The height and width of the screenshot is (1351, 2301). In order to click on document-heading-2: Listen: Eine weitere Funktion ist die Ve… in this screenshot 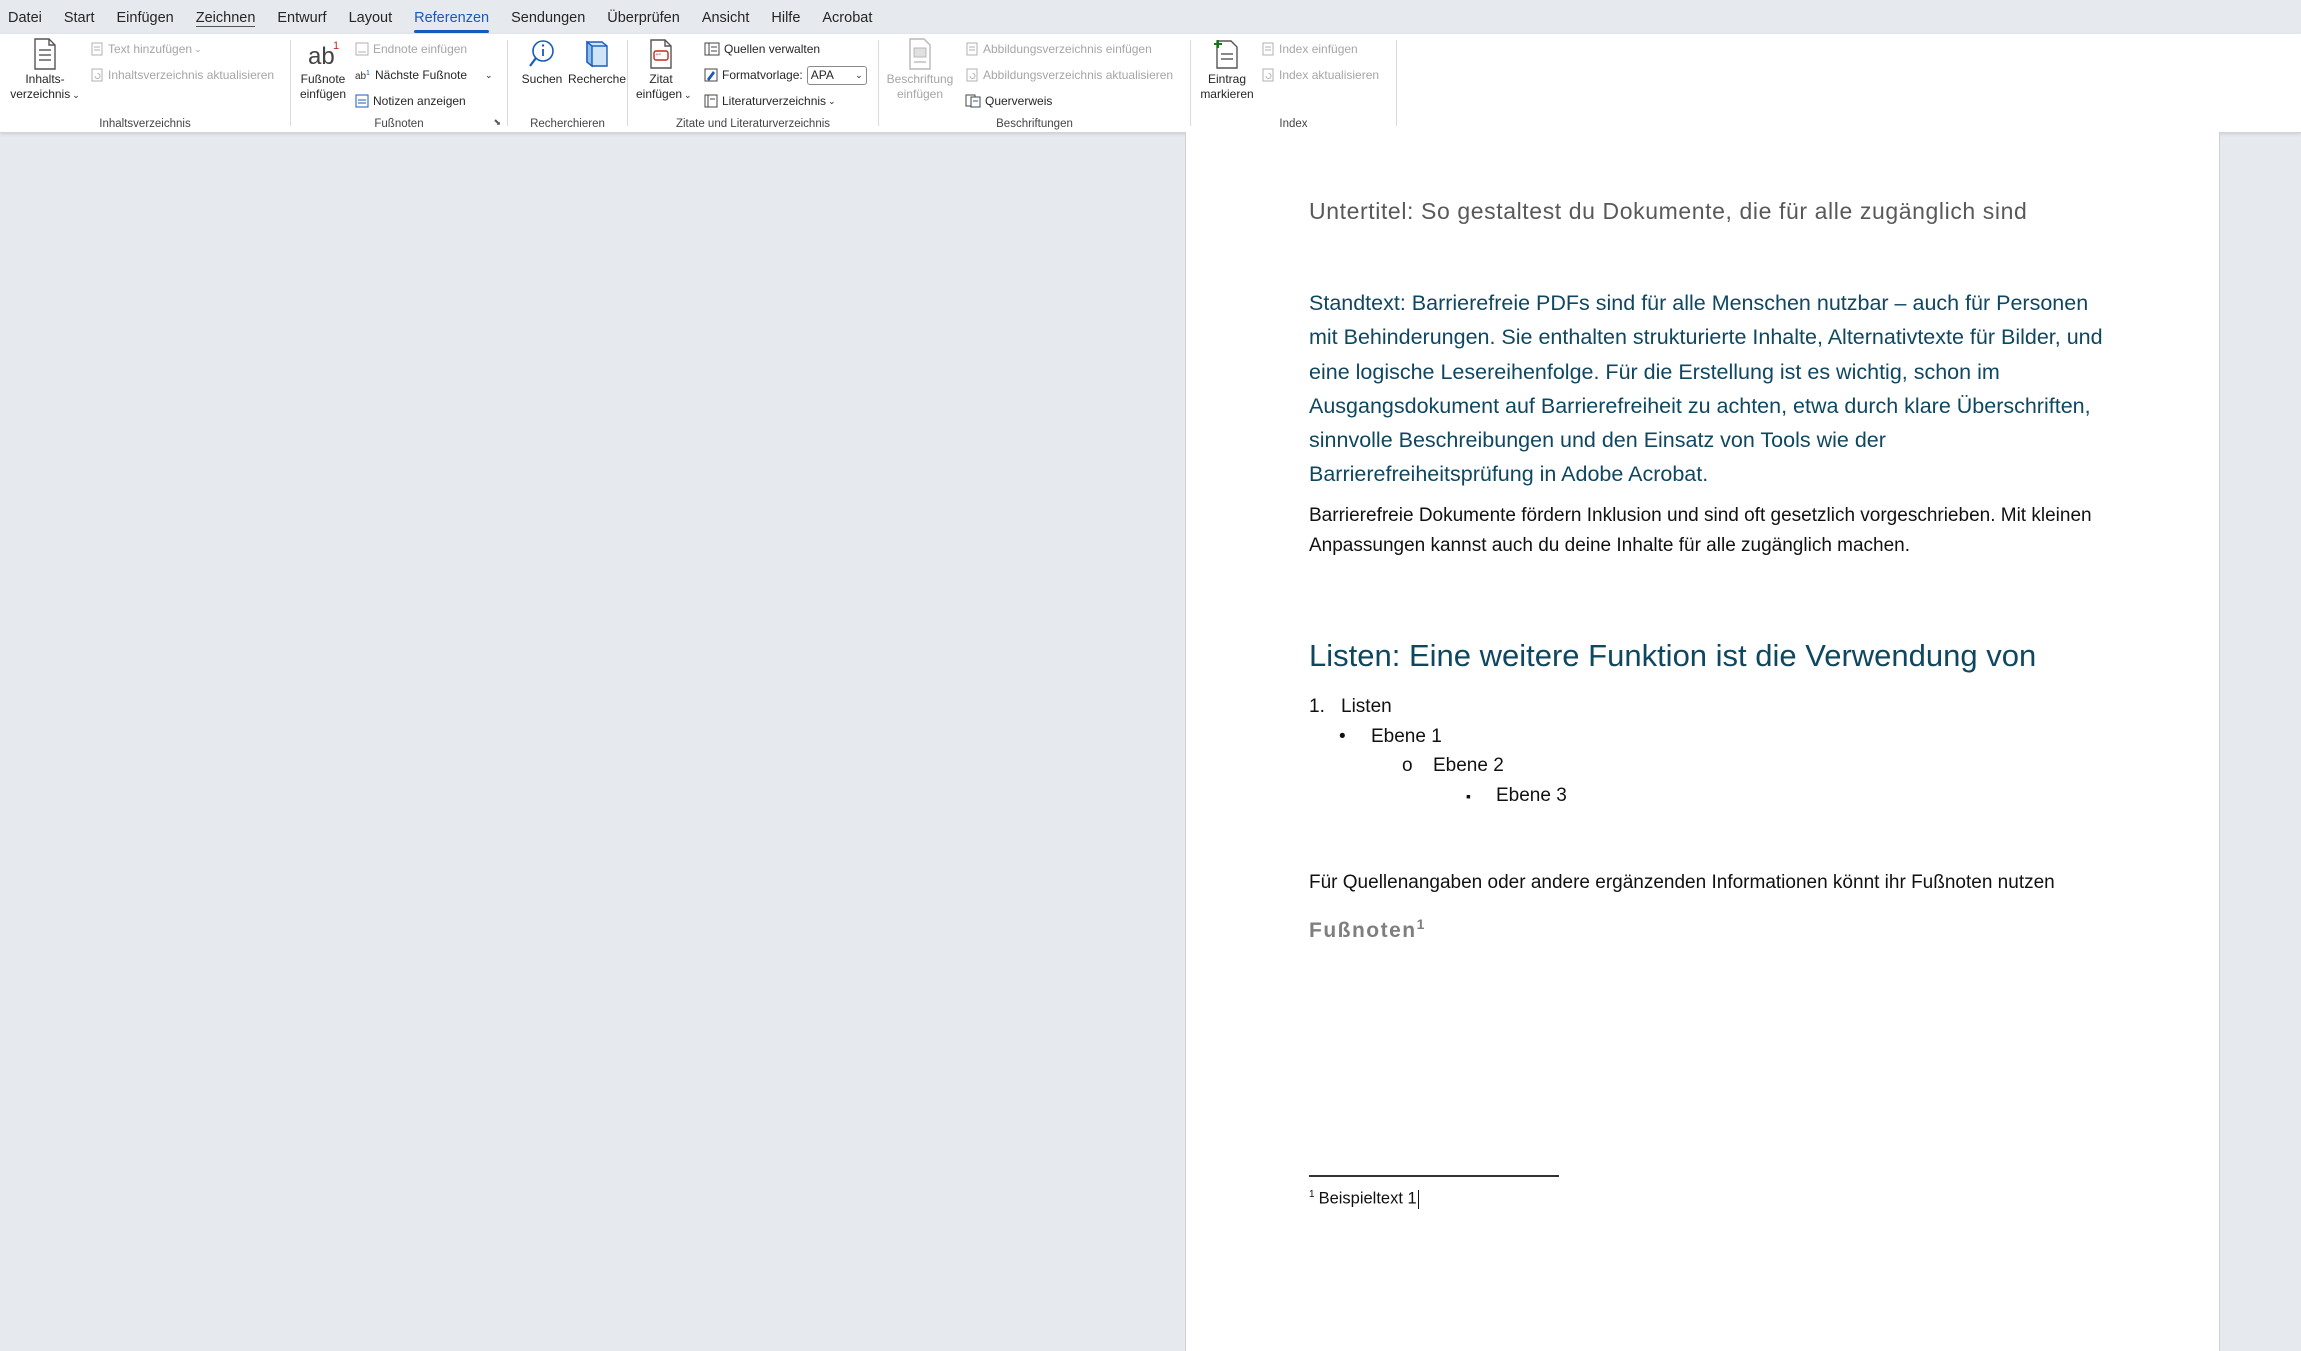, I will do `click(1672, 656)`.